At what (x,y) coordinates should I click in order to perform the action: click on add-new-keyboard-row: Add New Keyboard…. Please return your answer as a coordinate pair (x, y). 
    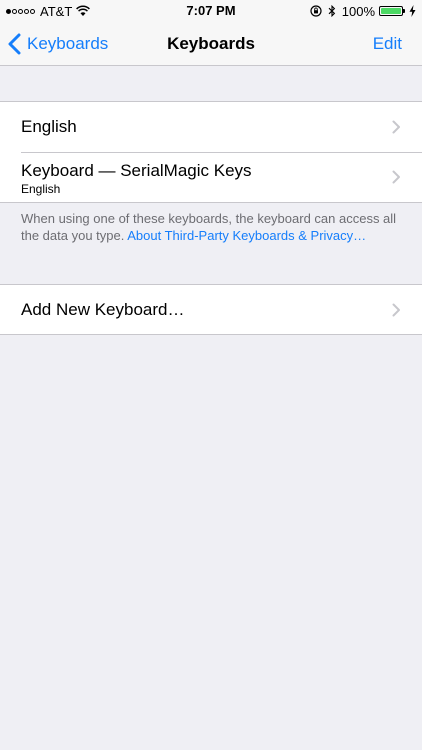
    Looking at the image, I should click on (211, 310).